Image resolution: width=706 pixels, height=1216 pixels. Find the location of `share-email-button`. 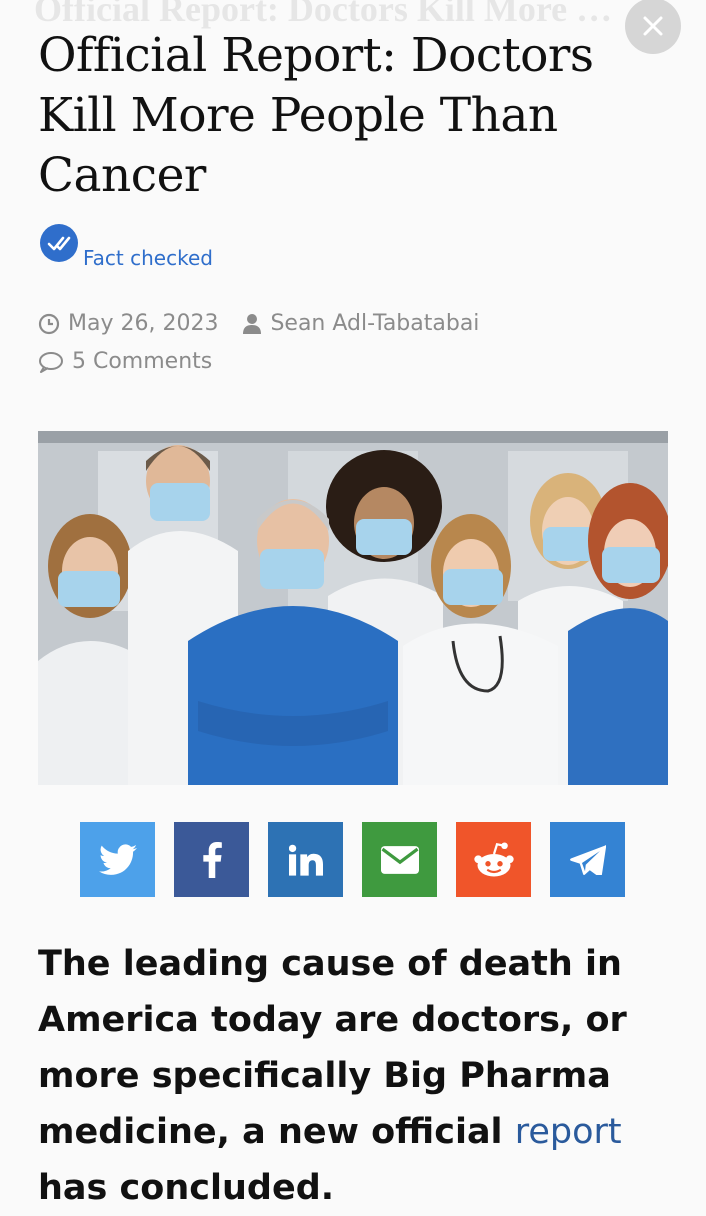

share-email-button is located at coordinates (399, 859).